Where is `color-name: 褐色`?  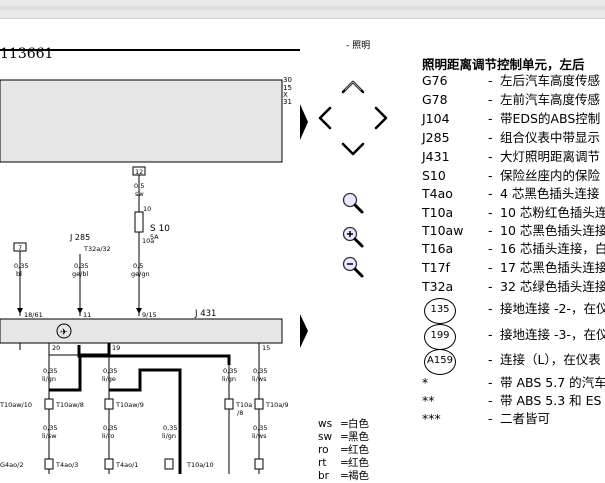
color-name: 褐色 is located at coordinates (358, 476).